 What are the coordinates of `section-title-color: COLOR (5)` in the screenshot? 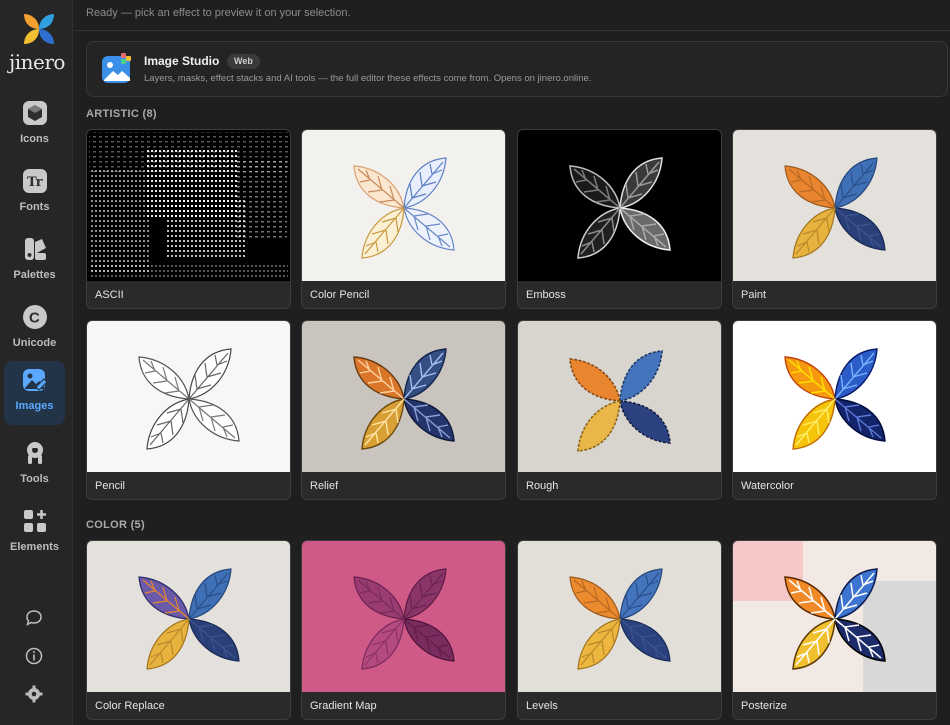 It's located at (115, 525).